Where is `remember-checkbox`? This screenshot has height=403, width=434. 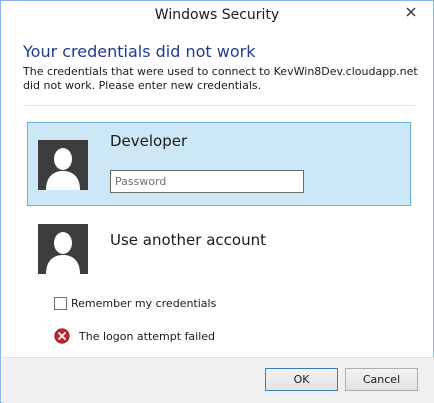 remember-checkbox is located at coordinates (60, 303).